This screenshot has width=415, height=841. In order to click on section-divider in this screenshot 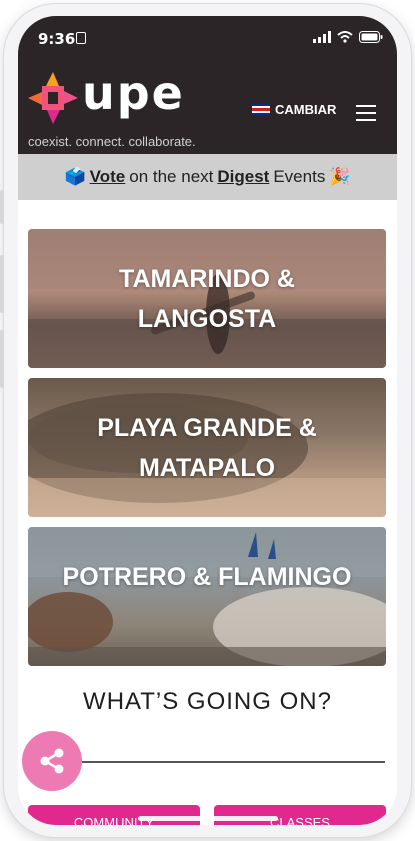, I will do `click(221, 762)`.